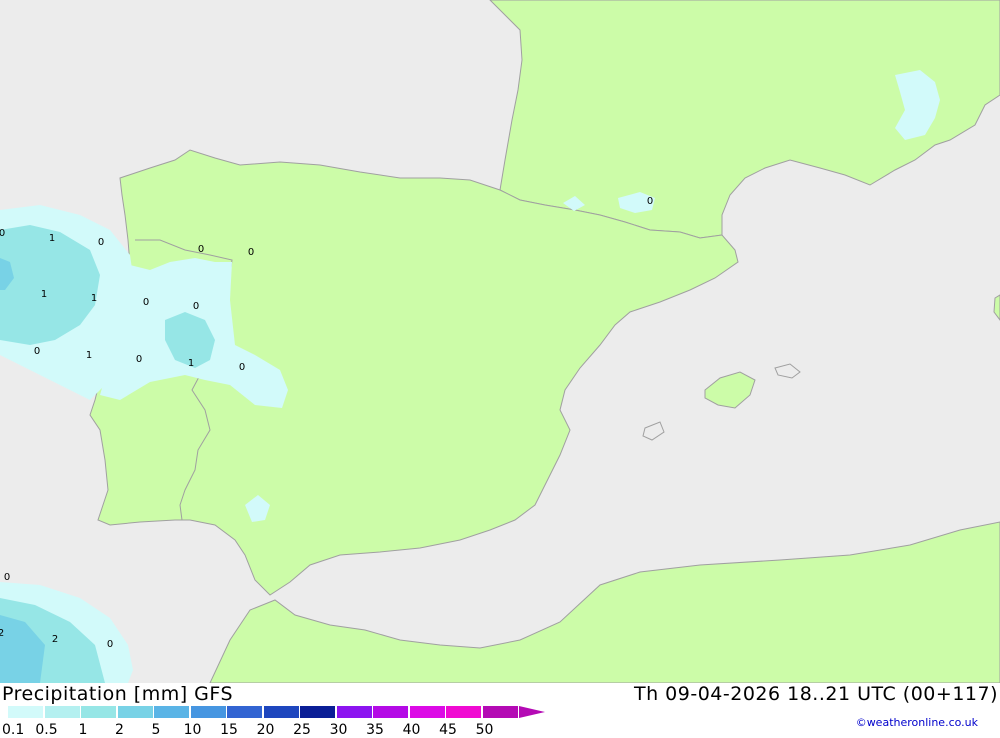 This screenshot has width=1000, height=738. Describe the element at coordinates (302, 730) in the screenshot. I see `legend-label: 25` at that location.